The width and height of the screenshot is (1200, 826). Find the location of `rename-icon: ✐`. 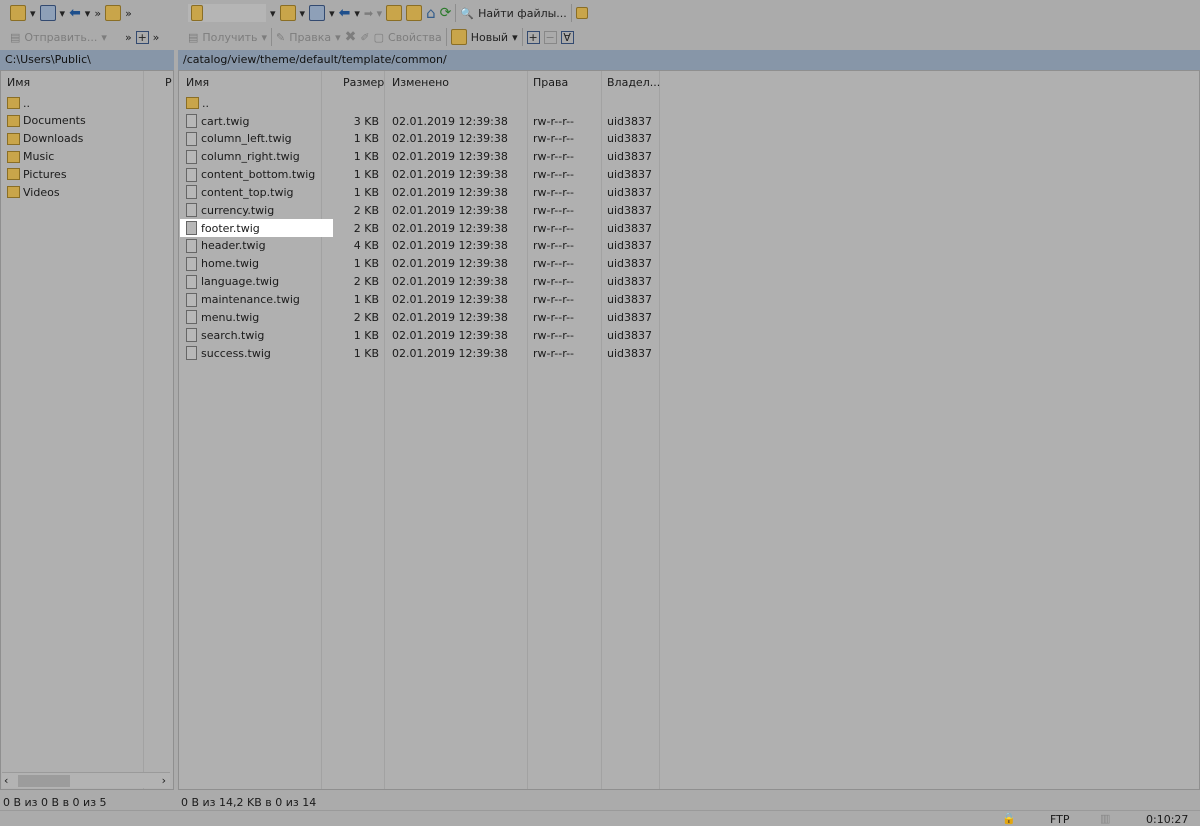

rename-icon: ✐ is located at coordinates (364, 37).